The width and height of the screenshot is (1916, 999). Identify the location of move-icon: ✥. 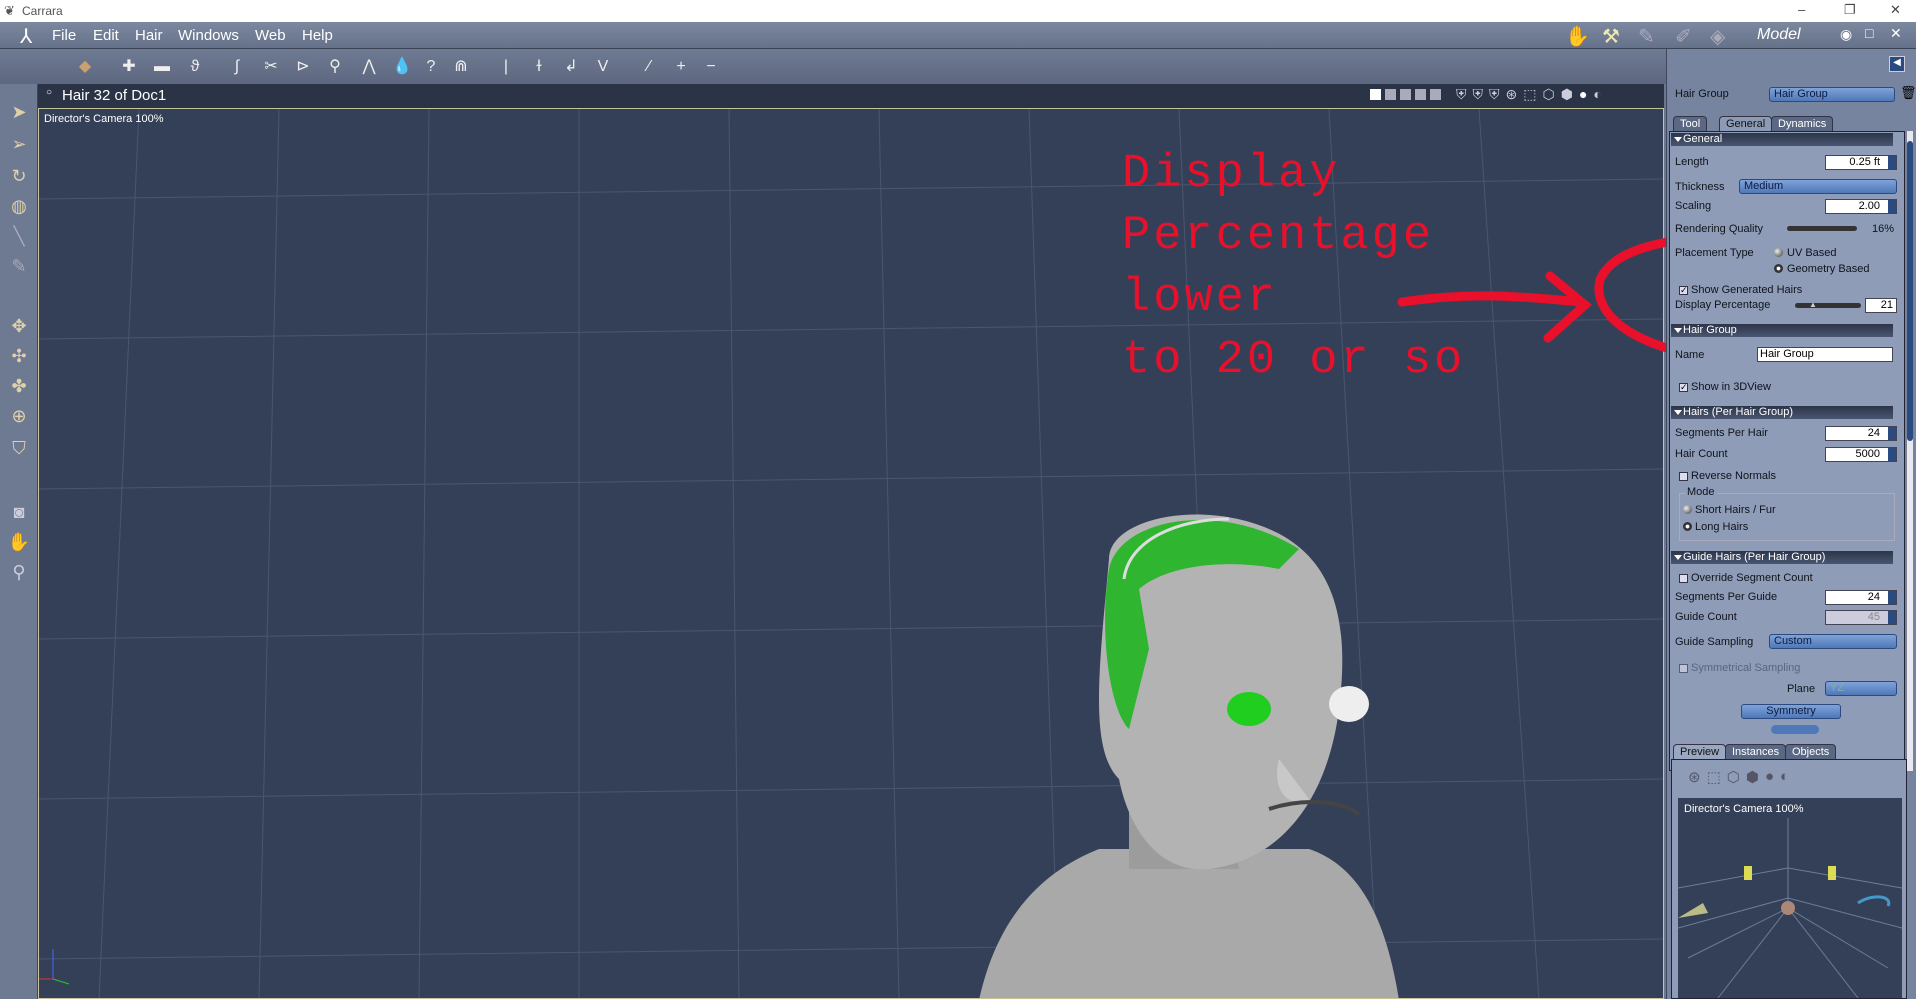
(19, 328).